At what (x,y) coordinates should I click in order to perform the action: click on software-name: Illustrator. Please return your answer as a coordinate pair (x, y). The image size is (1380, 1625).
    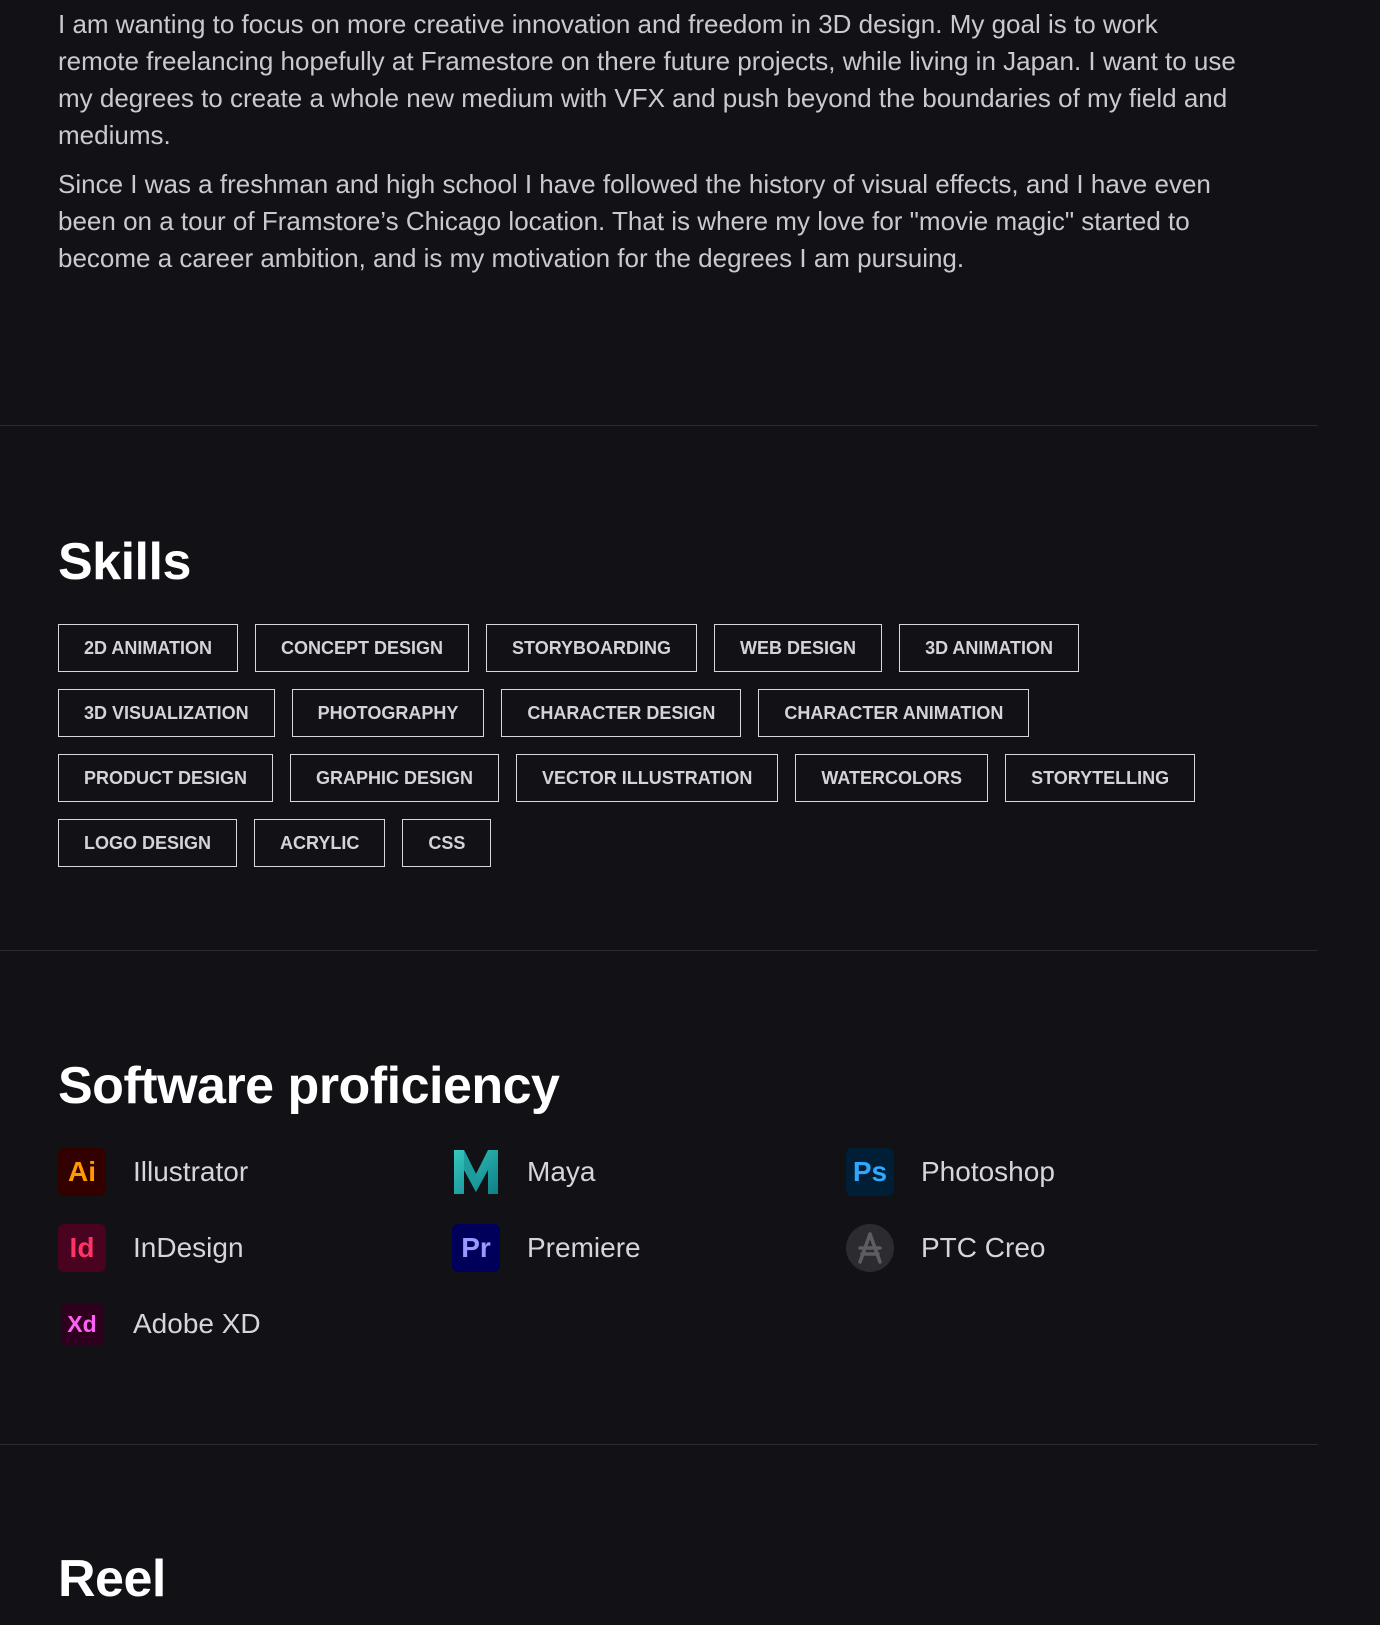
    Looking at the image, I should click on (191, 1171).